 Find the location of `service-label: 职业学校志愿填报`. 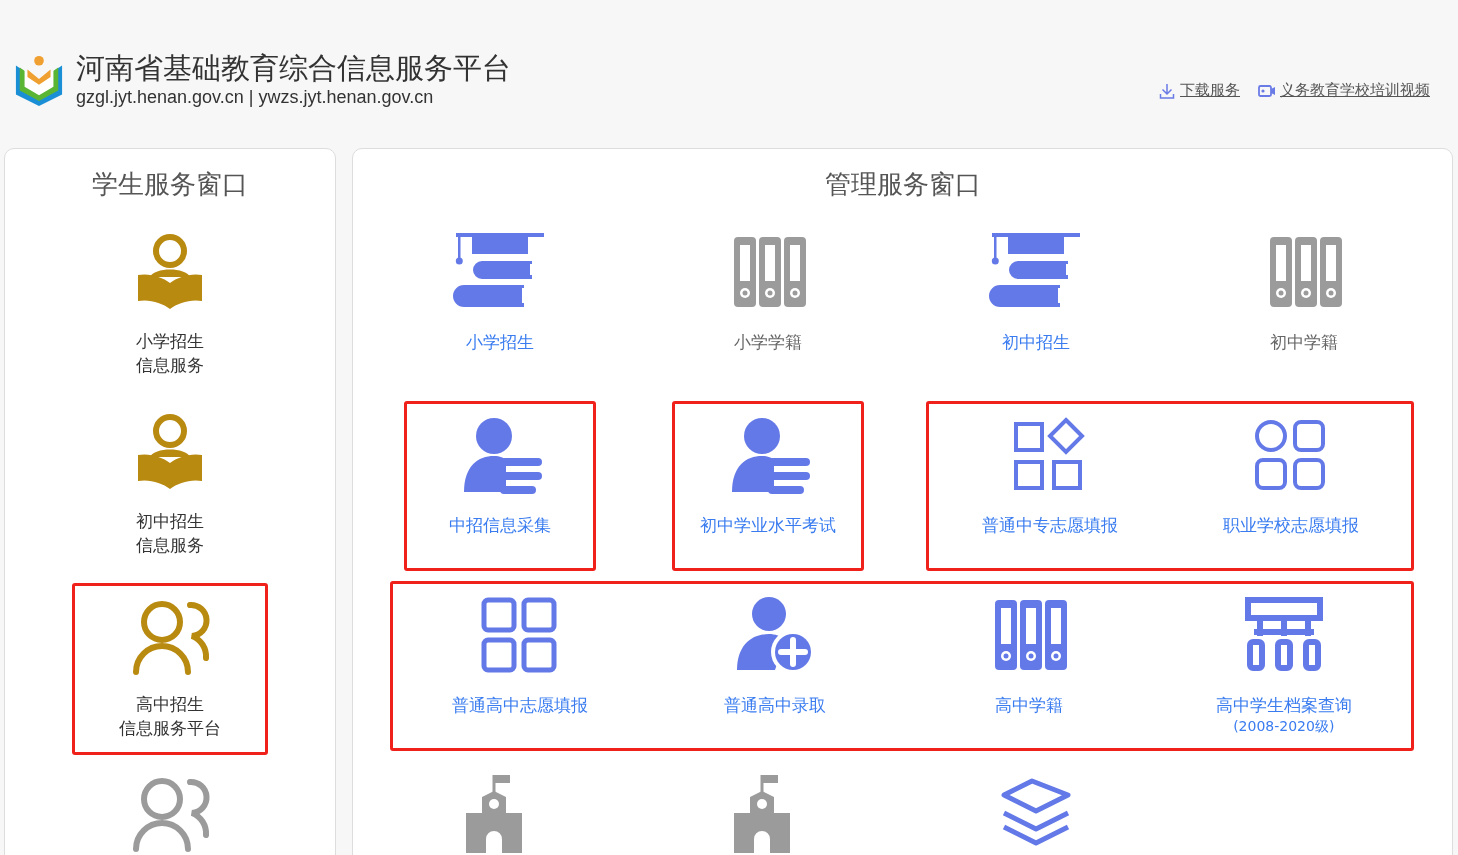

service-label: 职业学校志愿填报 is located at coordinates (1290, 525).